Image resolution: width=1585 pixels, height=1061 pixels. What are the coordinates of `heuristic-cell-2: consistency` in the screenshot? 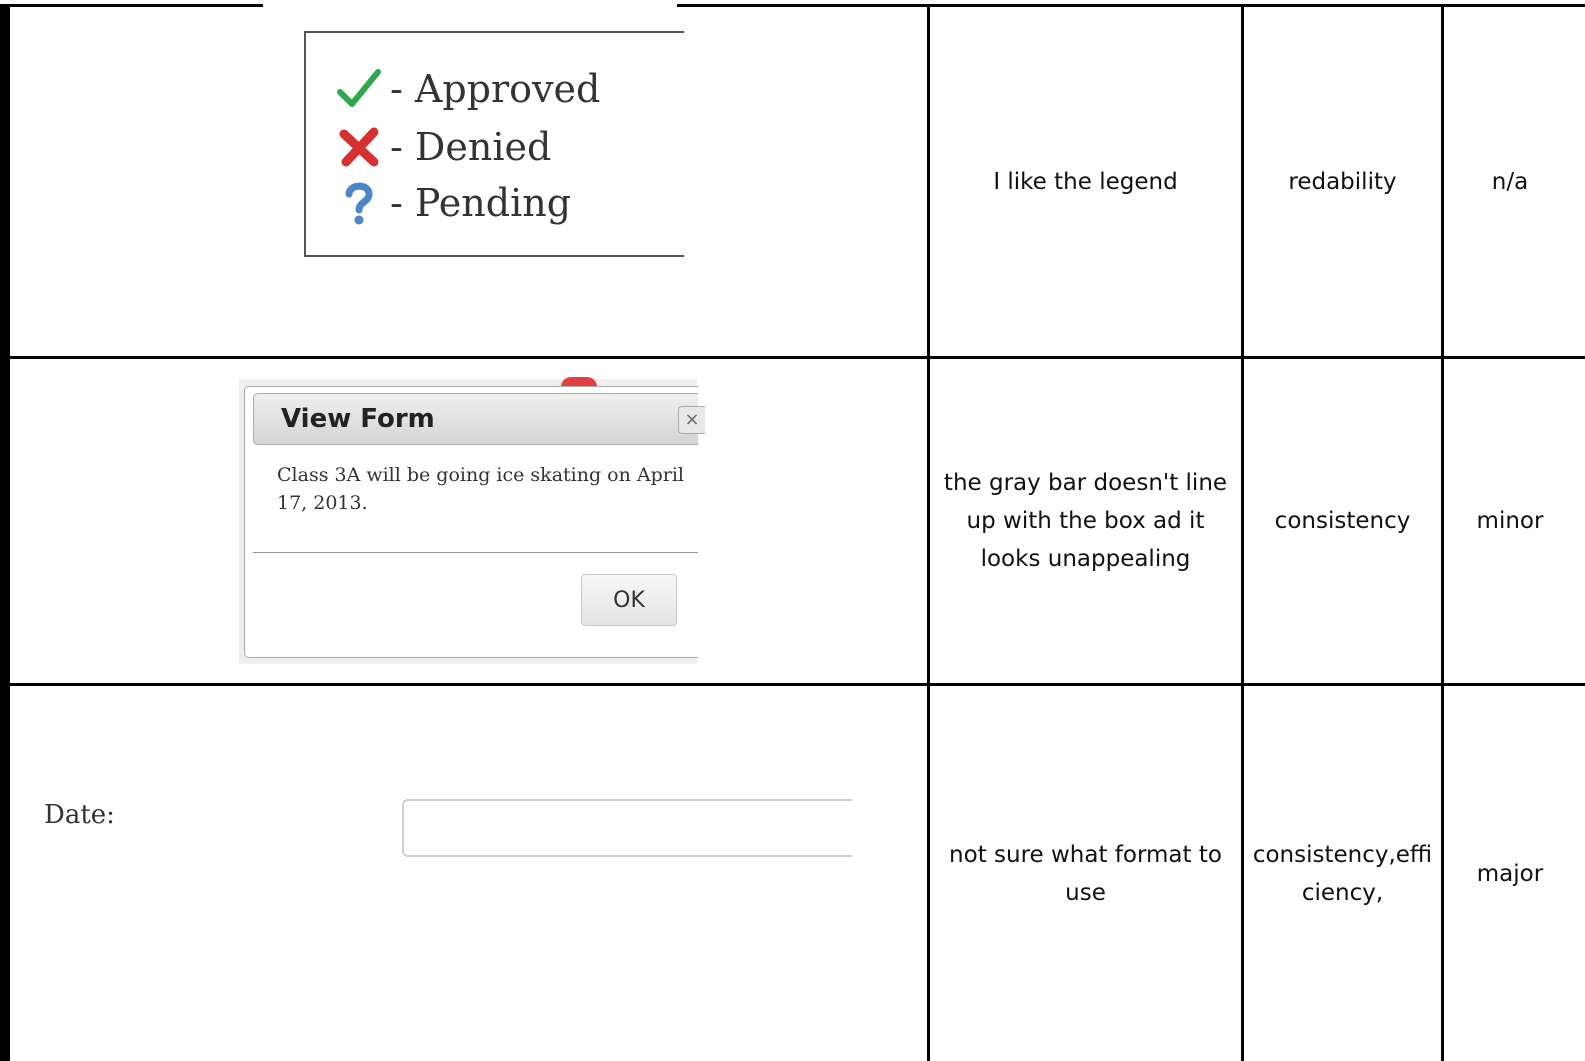 It's located at (1342, 521).